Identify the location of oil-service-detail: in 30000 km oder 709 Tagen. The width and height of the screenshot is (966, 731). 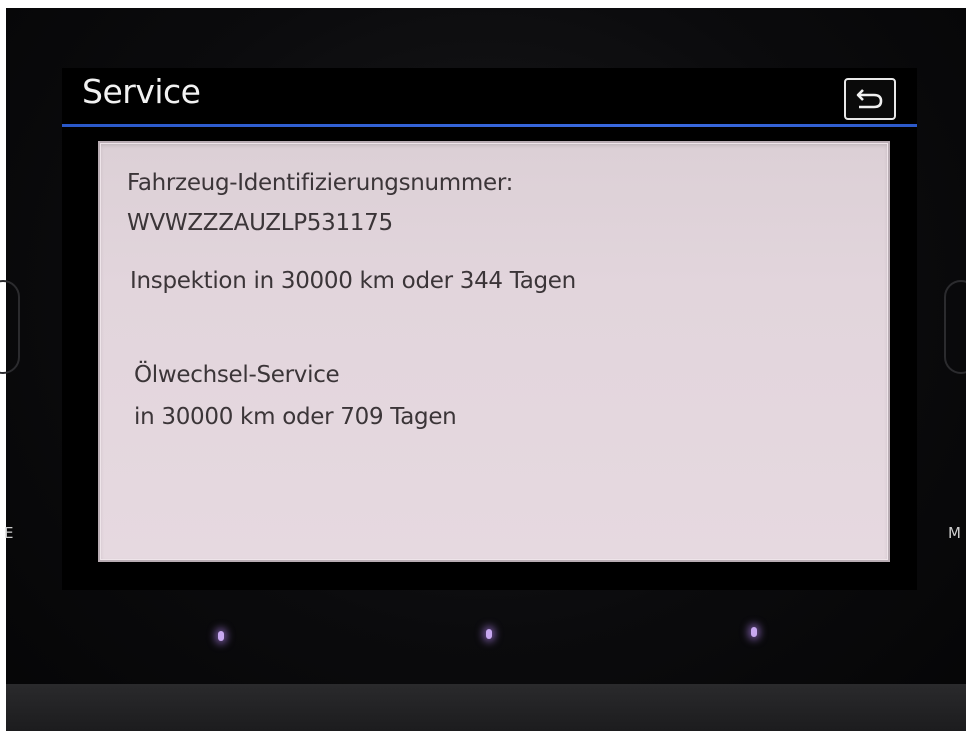
(295, 417).